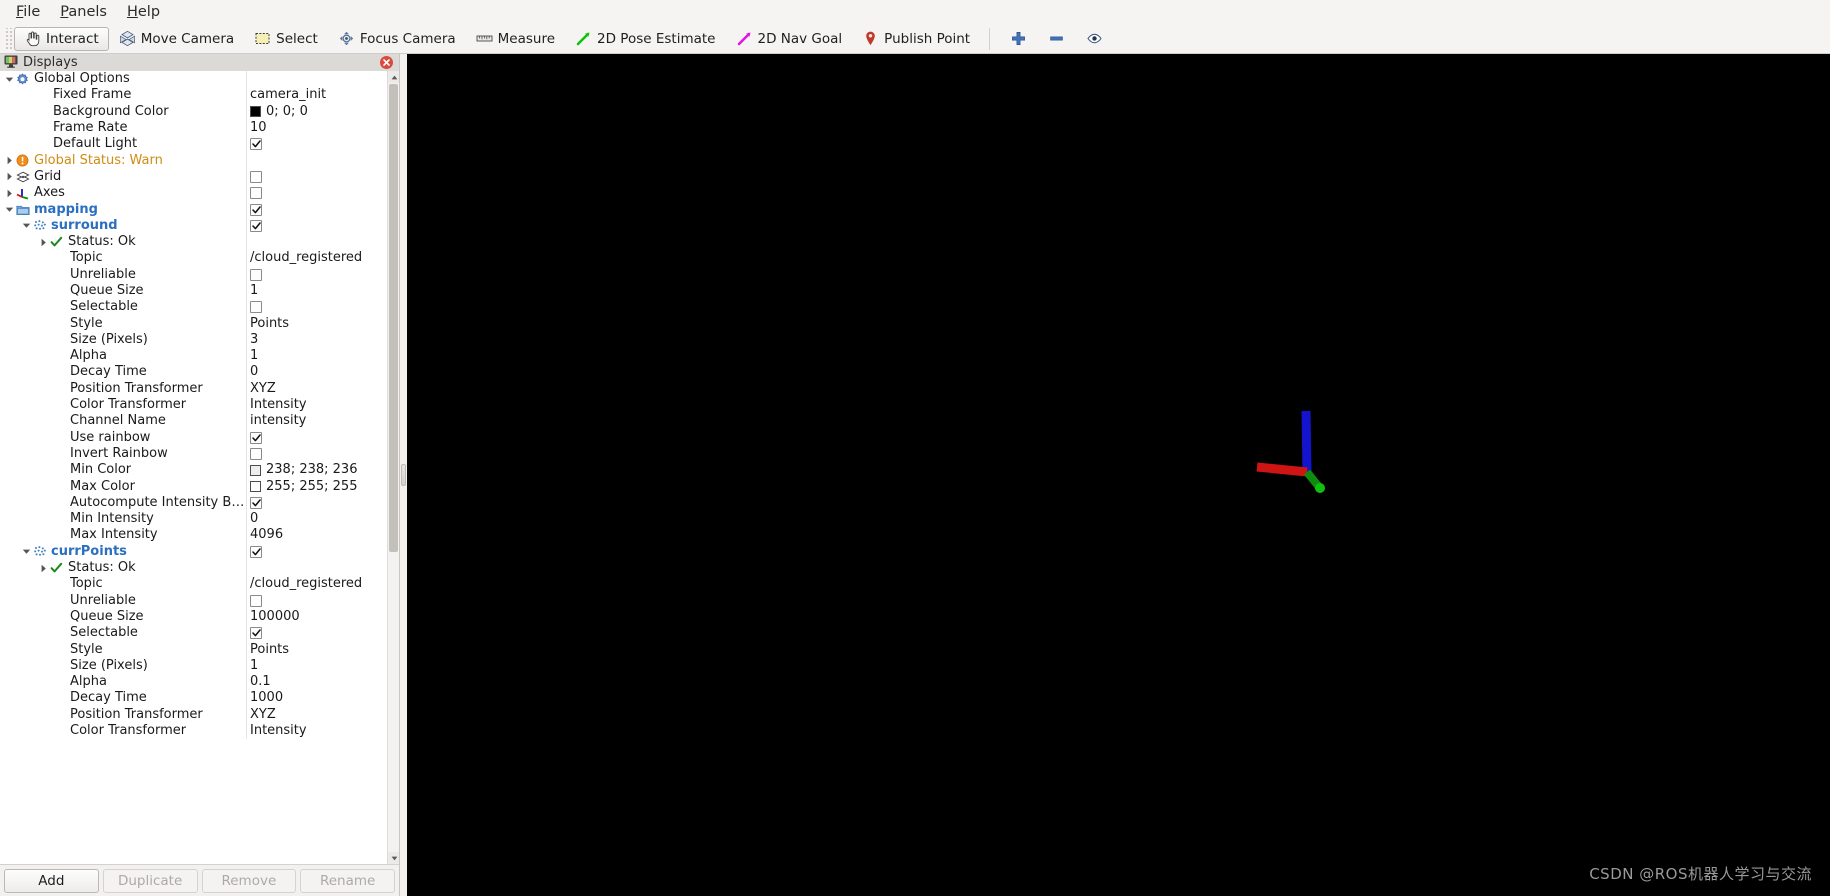 The image size is (1830, 896). Describe the element at coordinates (193, 177) in the screenshot. I see `display-row: Grid` at that location.